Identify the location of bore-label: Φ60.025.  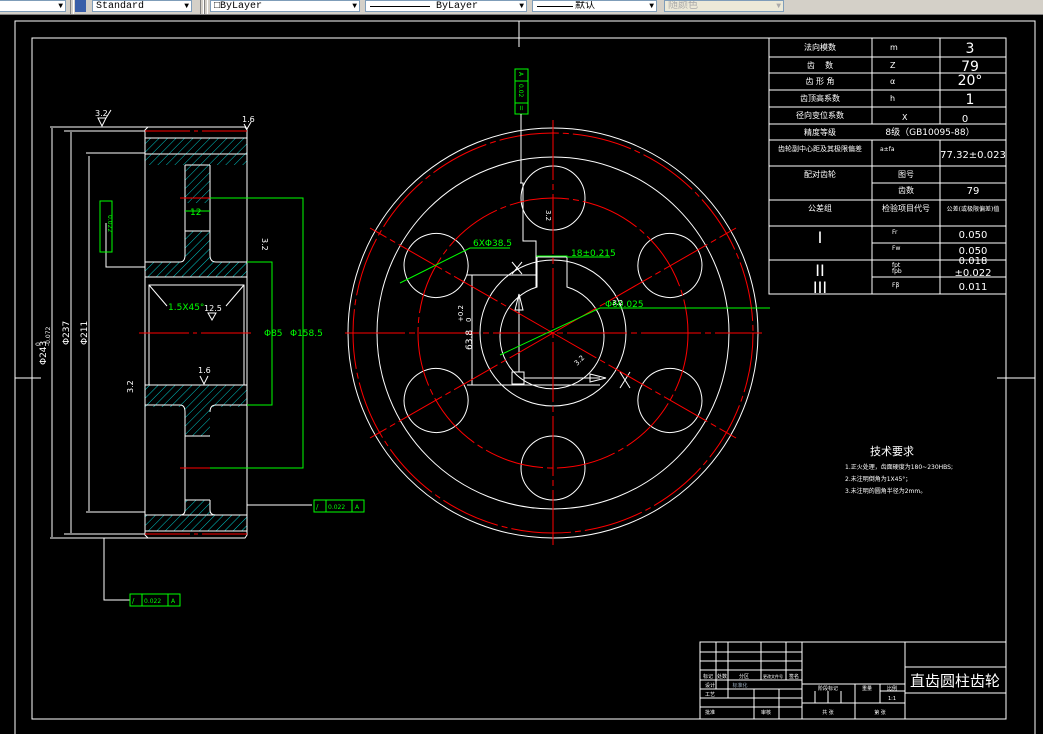
(624, 305).